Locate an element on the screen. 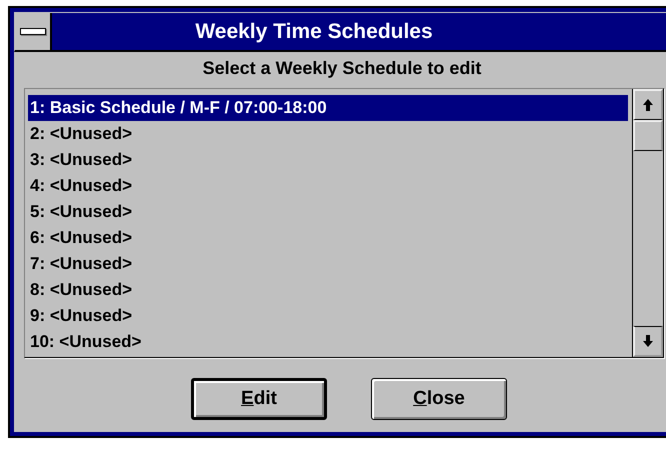  prompt-text: Select a Weekly Schedule to edit is located at coordinates (342, 68).